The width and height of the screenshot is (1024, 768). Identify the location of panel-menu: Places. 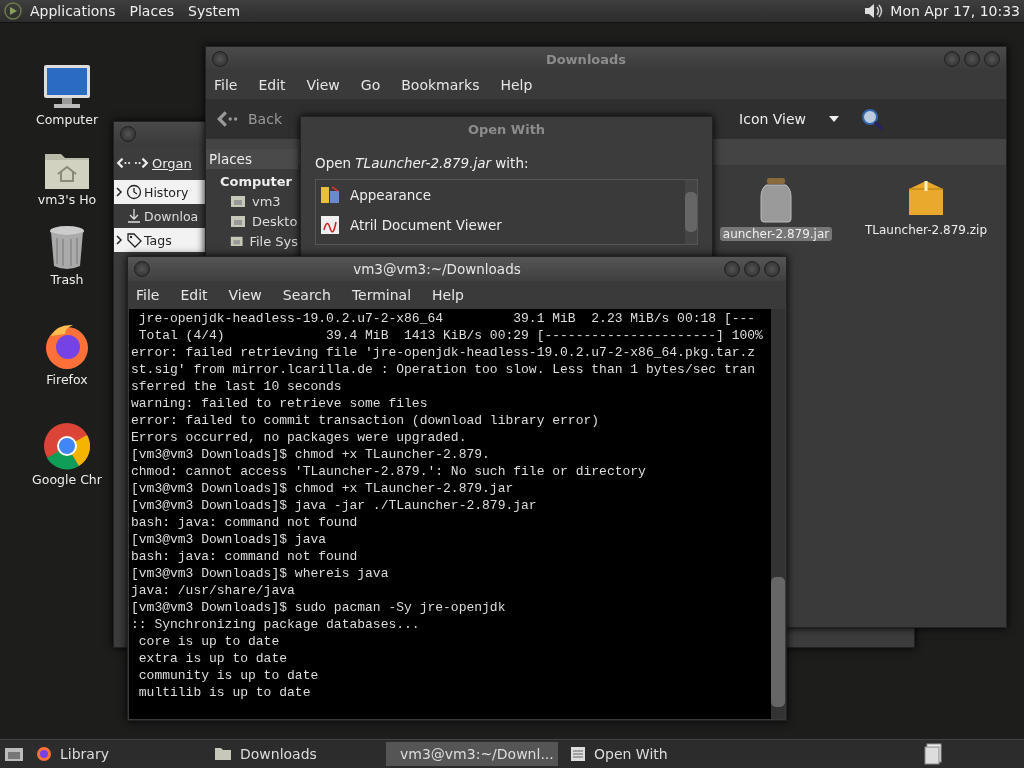
(152, 11).